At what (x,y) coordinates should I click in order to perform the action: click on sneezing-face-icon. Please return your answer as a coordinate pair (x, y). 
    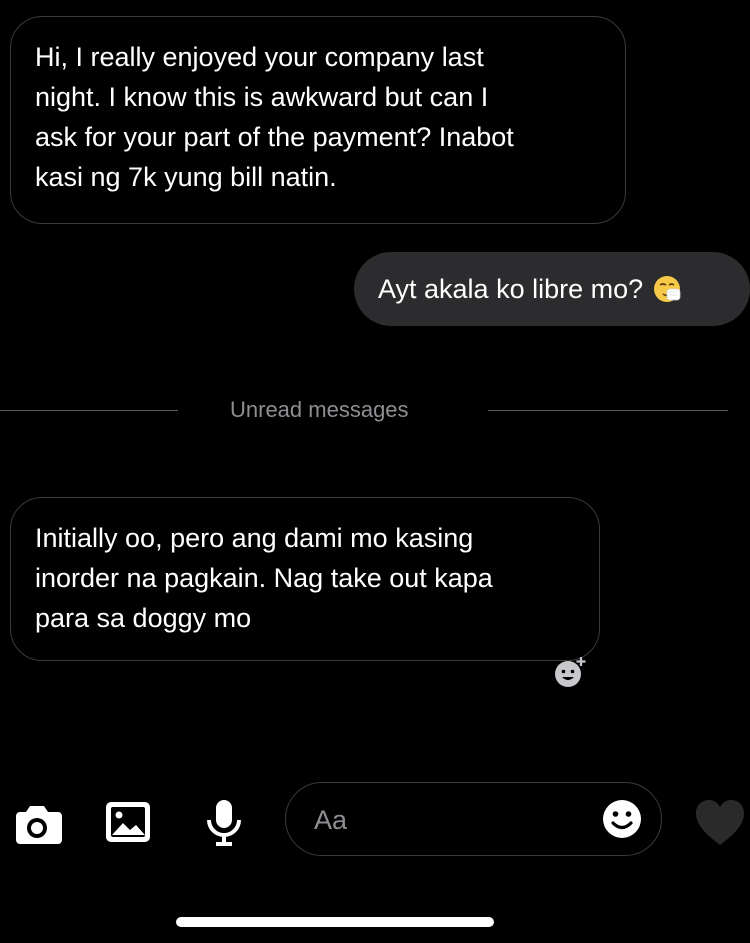
    Looking at the image, I should click on (667, 289).